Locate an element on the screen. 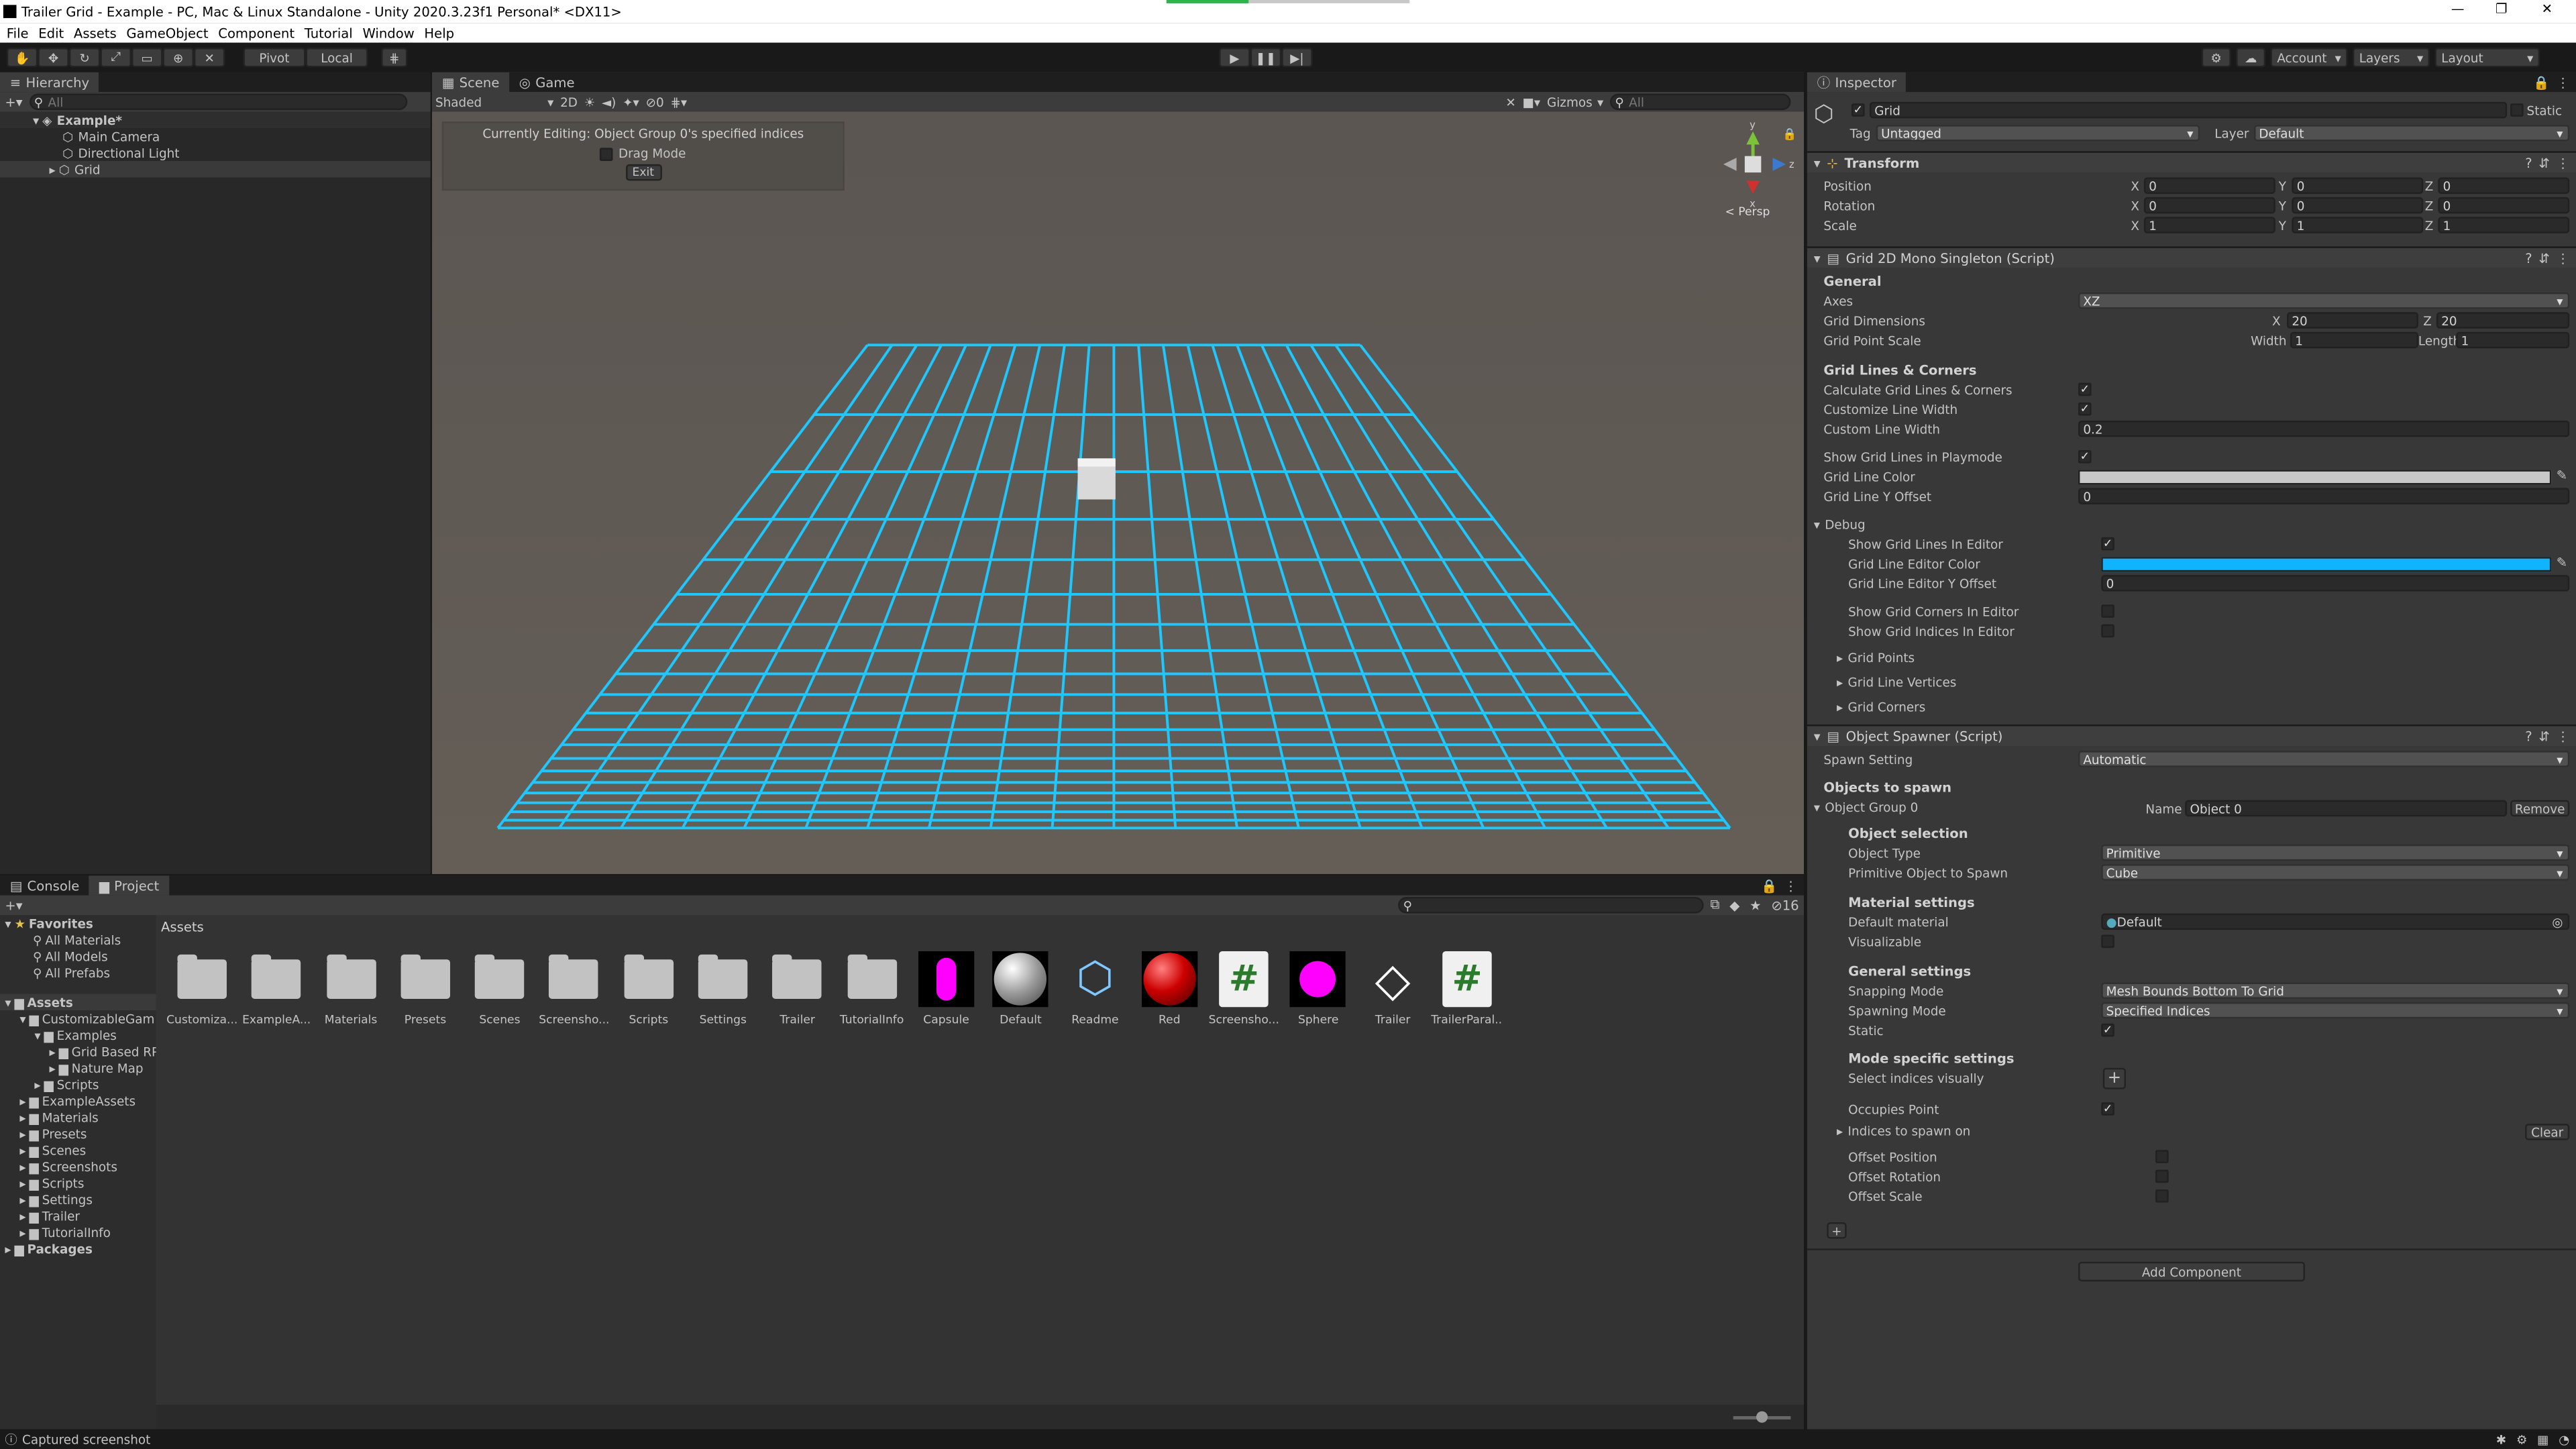 The height and width of the screenshot is (1449, 2576). object-name-field: Grid is located at coordinates (2188, 110).